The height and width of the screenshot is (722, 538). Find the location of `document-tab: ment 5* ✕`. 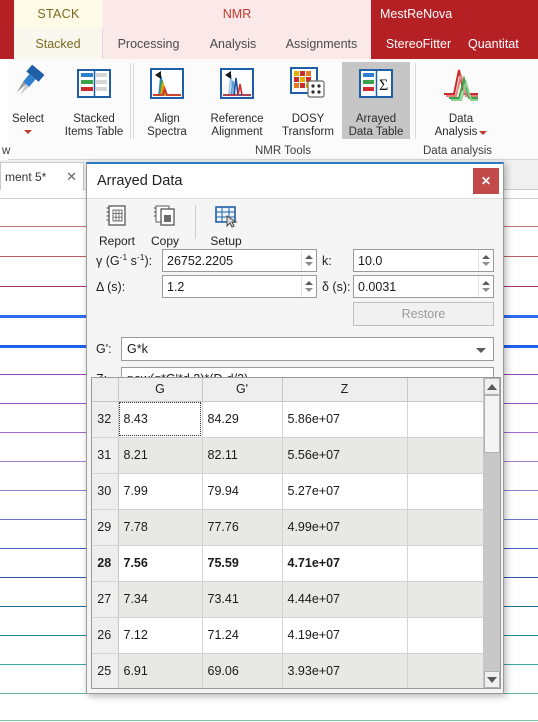

document-tab: ment 5* ✕ is located at coordinates (42, 176).